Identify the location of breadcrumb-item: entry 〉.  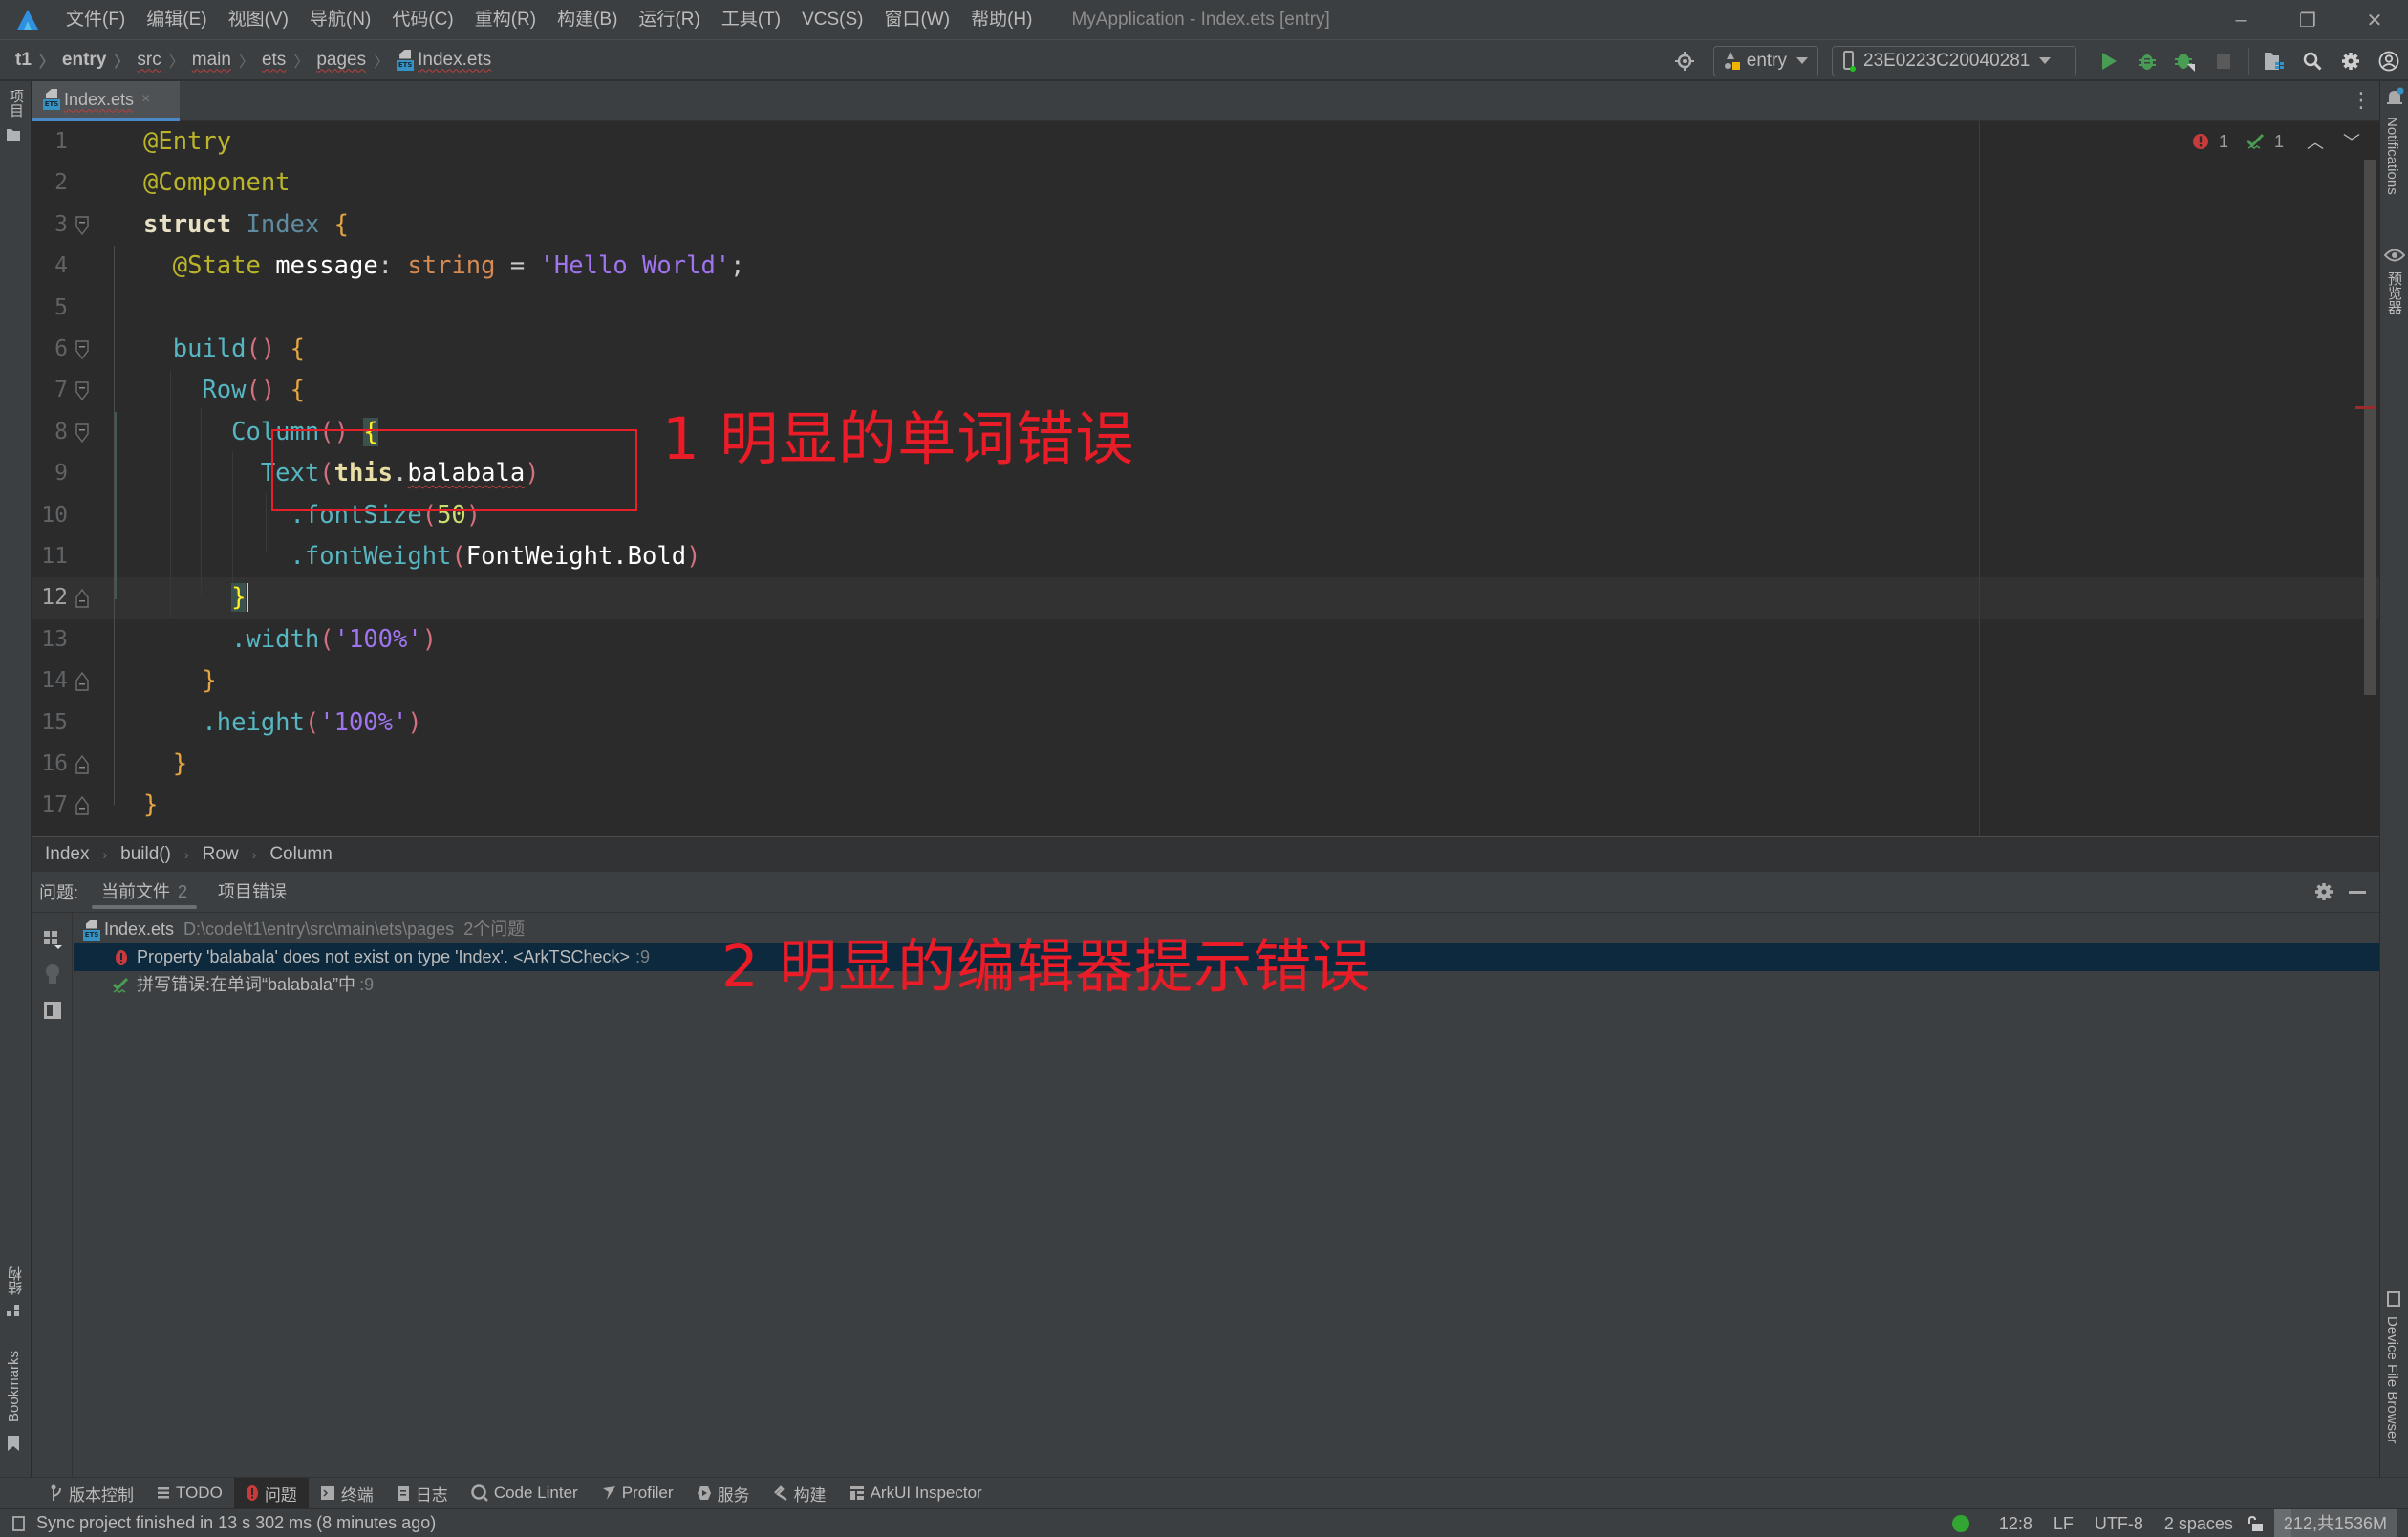
(100, 60).